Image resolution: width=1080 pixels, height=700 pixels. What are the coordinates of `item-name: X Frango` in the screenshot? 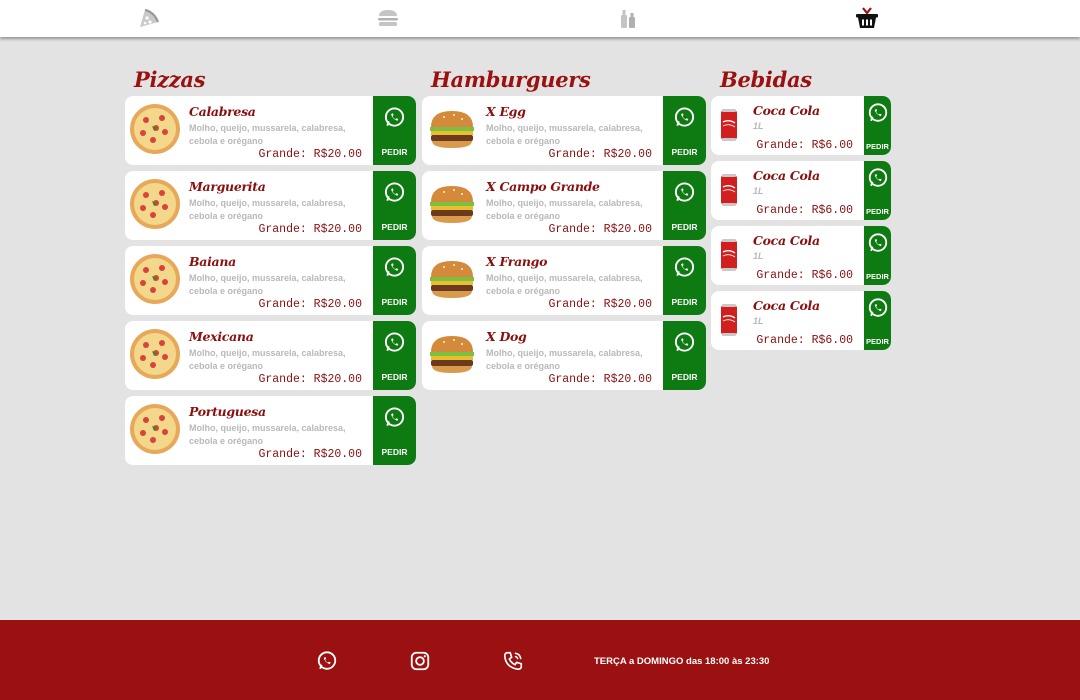 It's located at (517, 261).